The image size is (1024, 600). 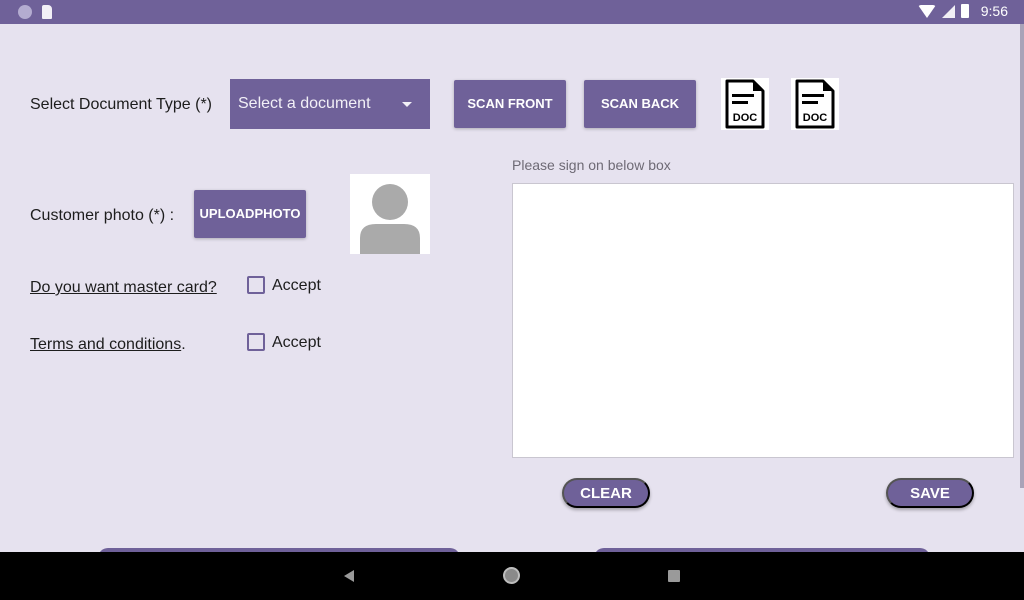 What do you see at coordinates (183, 344) in the screenshot?
I see `terms-suffix: .` at bounding box center [183, 344].